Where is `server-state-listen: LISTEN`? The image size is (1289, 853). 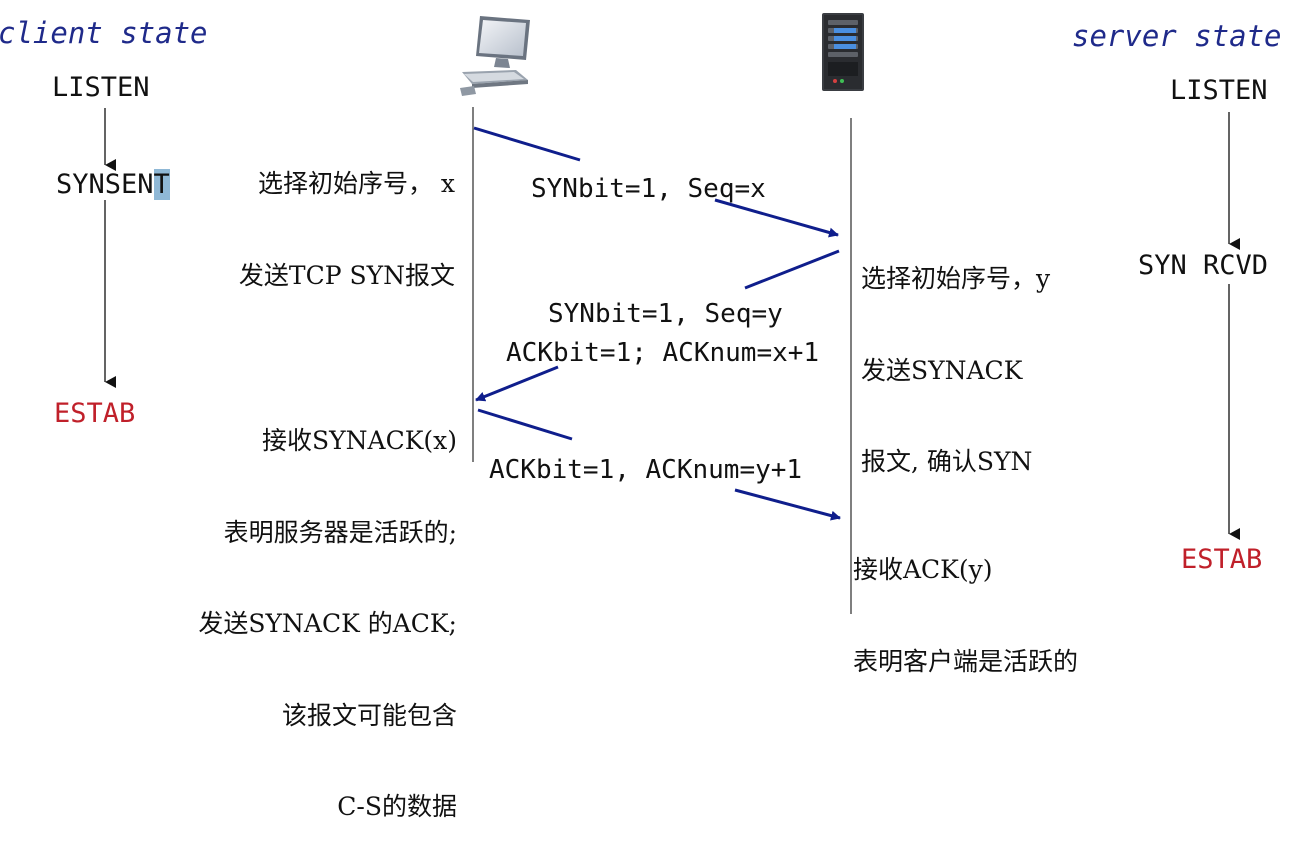
server-state-listen: LISTEN is located at coordinates (1219, 90).